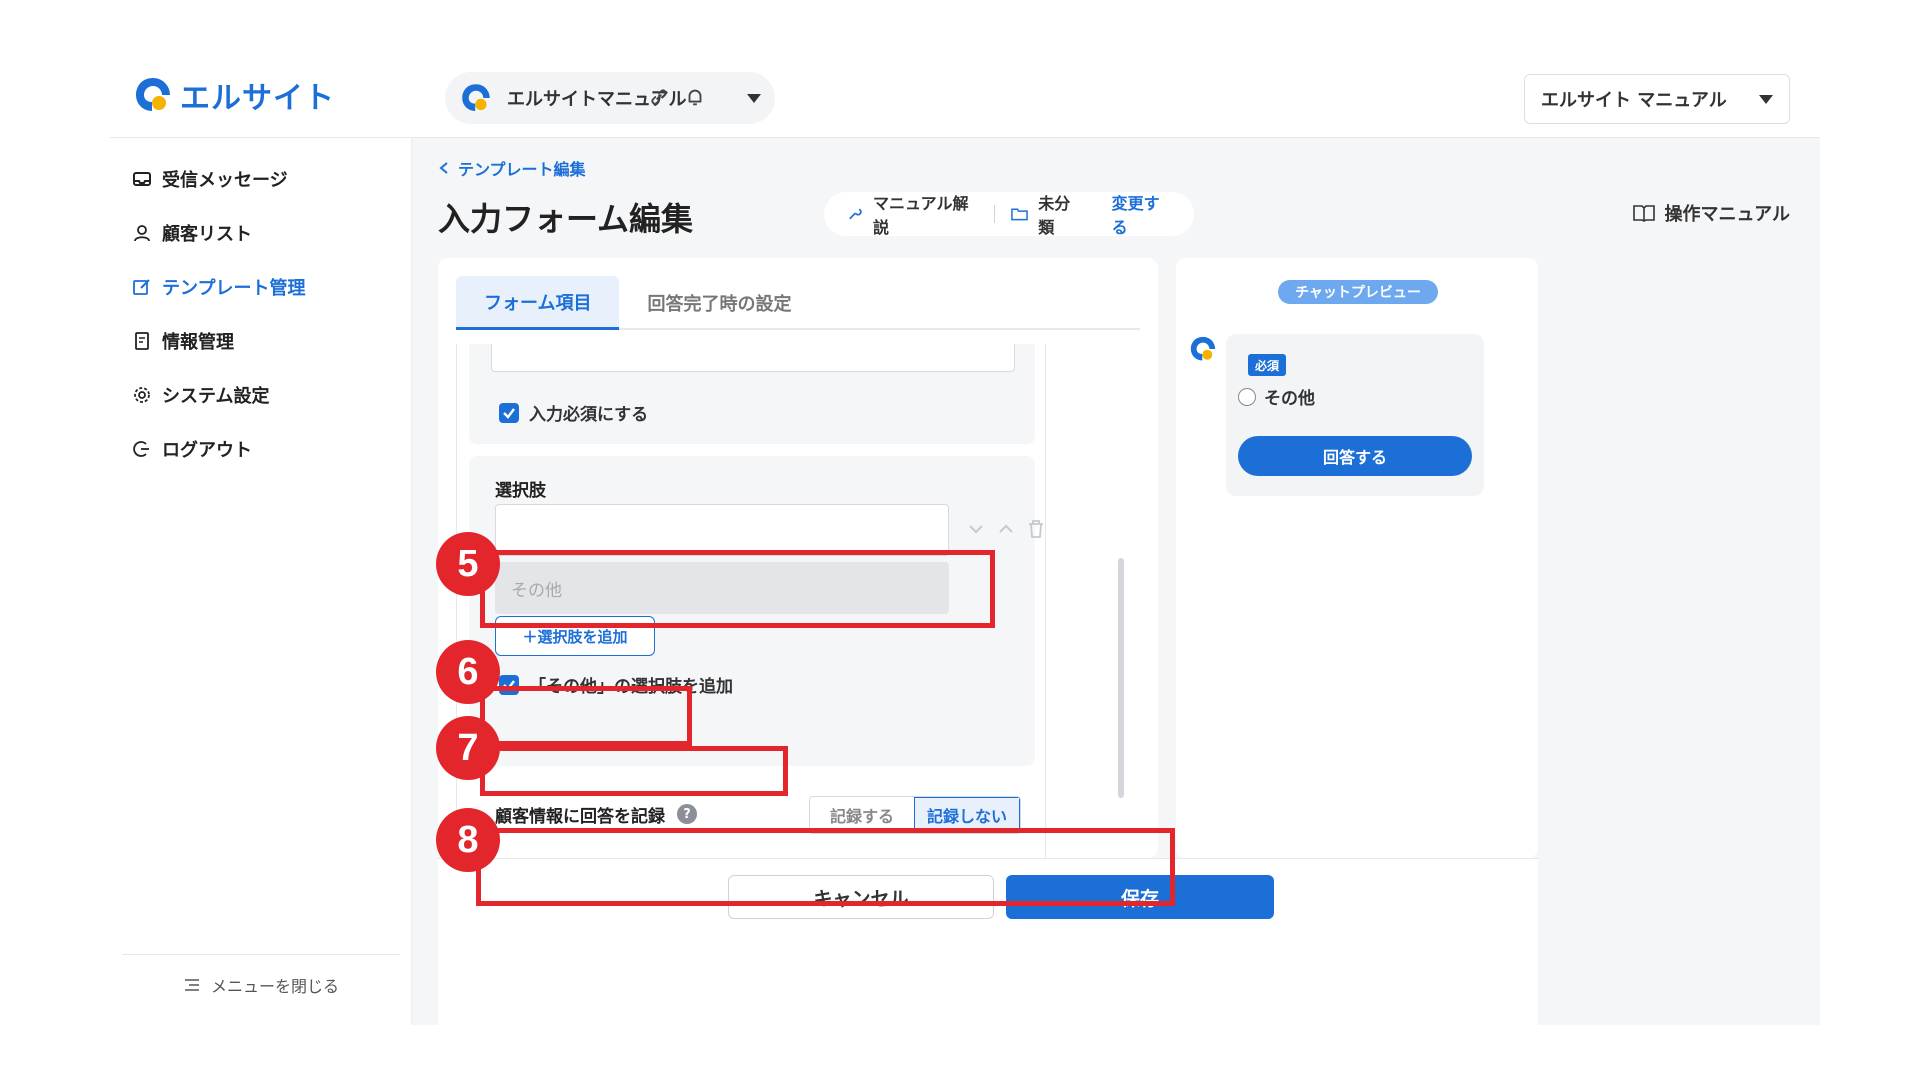 This screenshot has width=1920, height=1080. What do you see at coordinates (1355, 456) in the screenshot?
I see `preview-answer-button: 回答する` at bounding box center [1355, 456].